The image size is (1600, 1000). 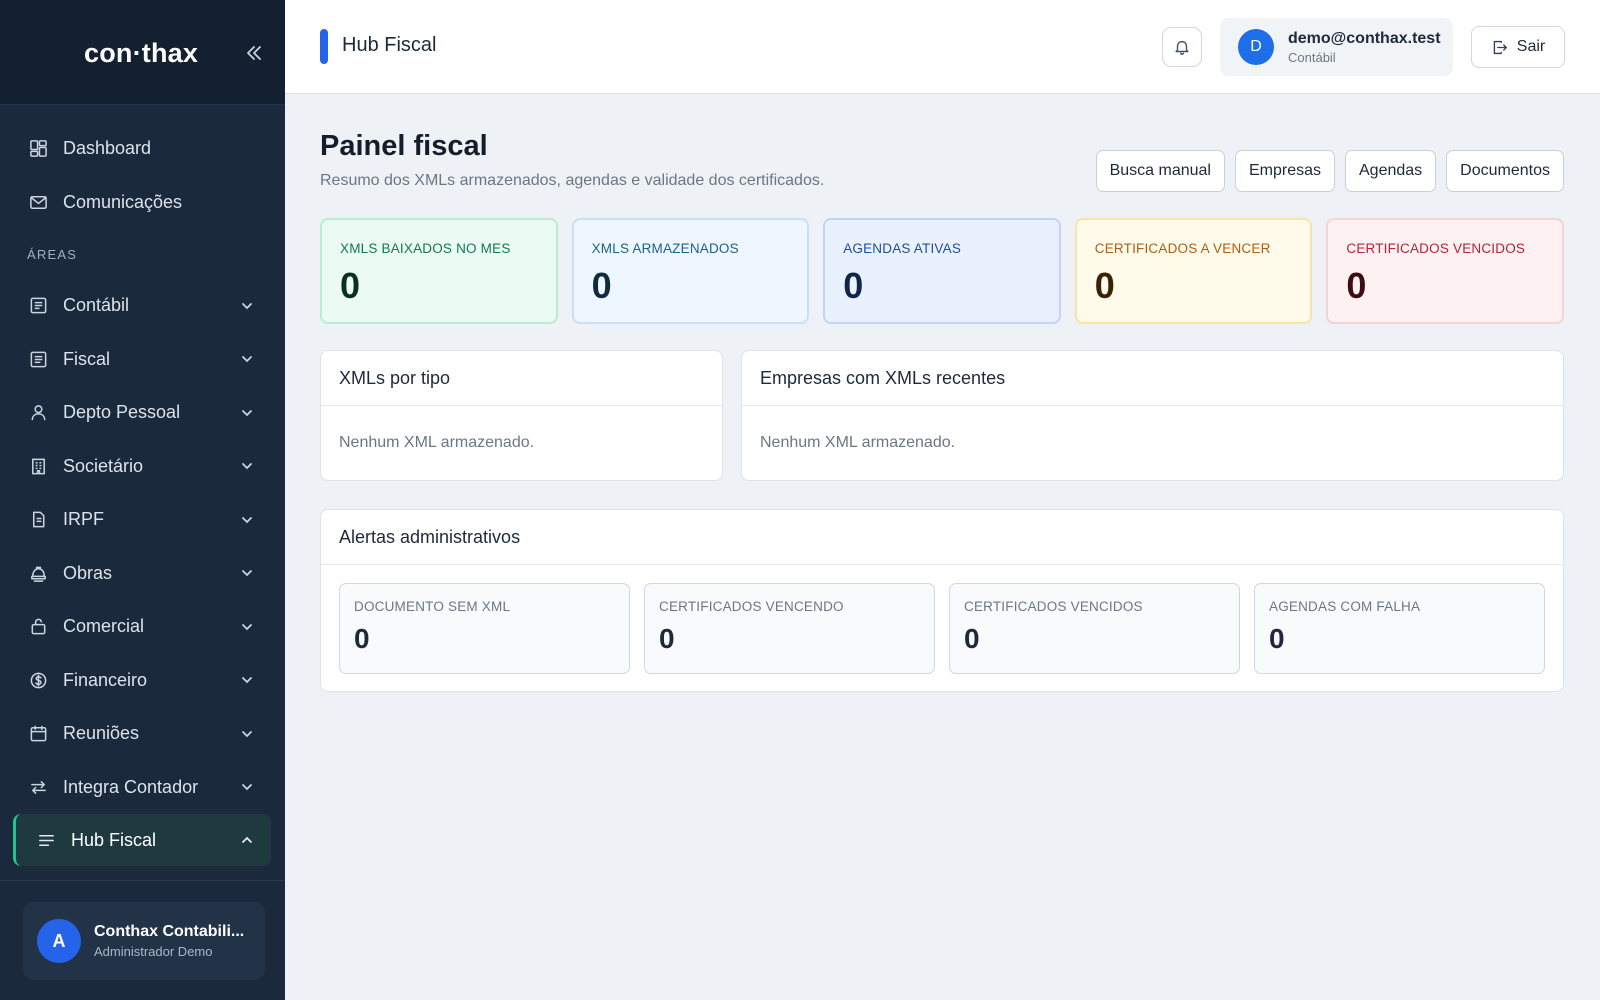 I want to click on double-chevron-left-icon, so click(x=254, y=53).